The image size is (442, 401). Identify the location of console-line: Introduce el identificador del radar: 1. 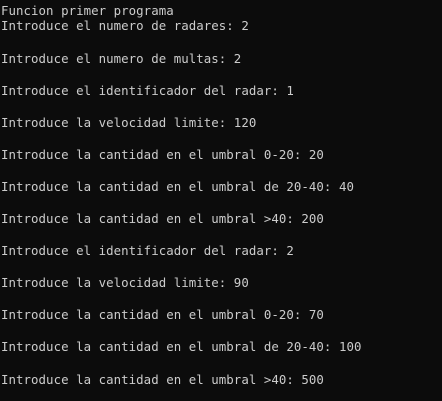
(147, 90).